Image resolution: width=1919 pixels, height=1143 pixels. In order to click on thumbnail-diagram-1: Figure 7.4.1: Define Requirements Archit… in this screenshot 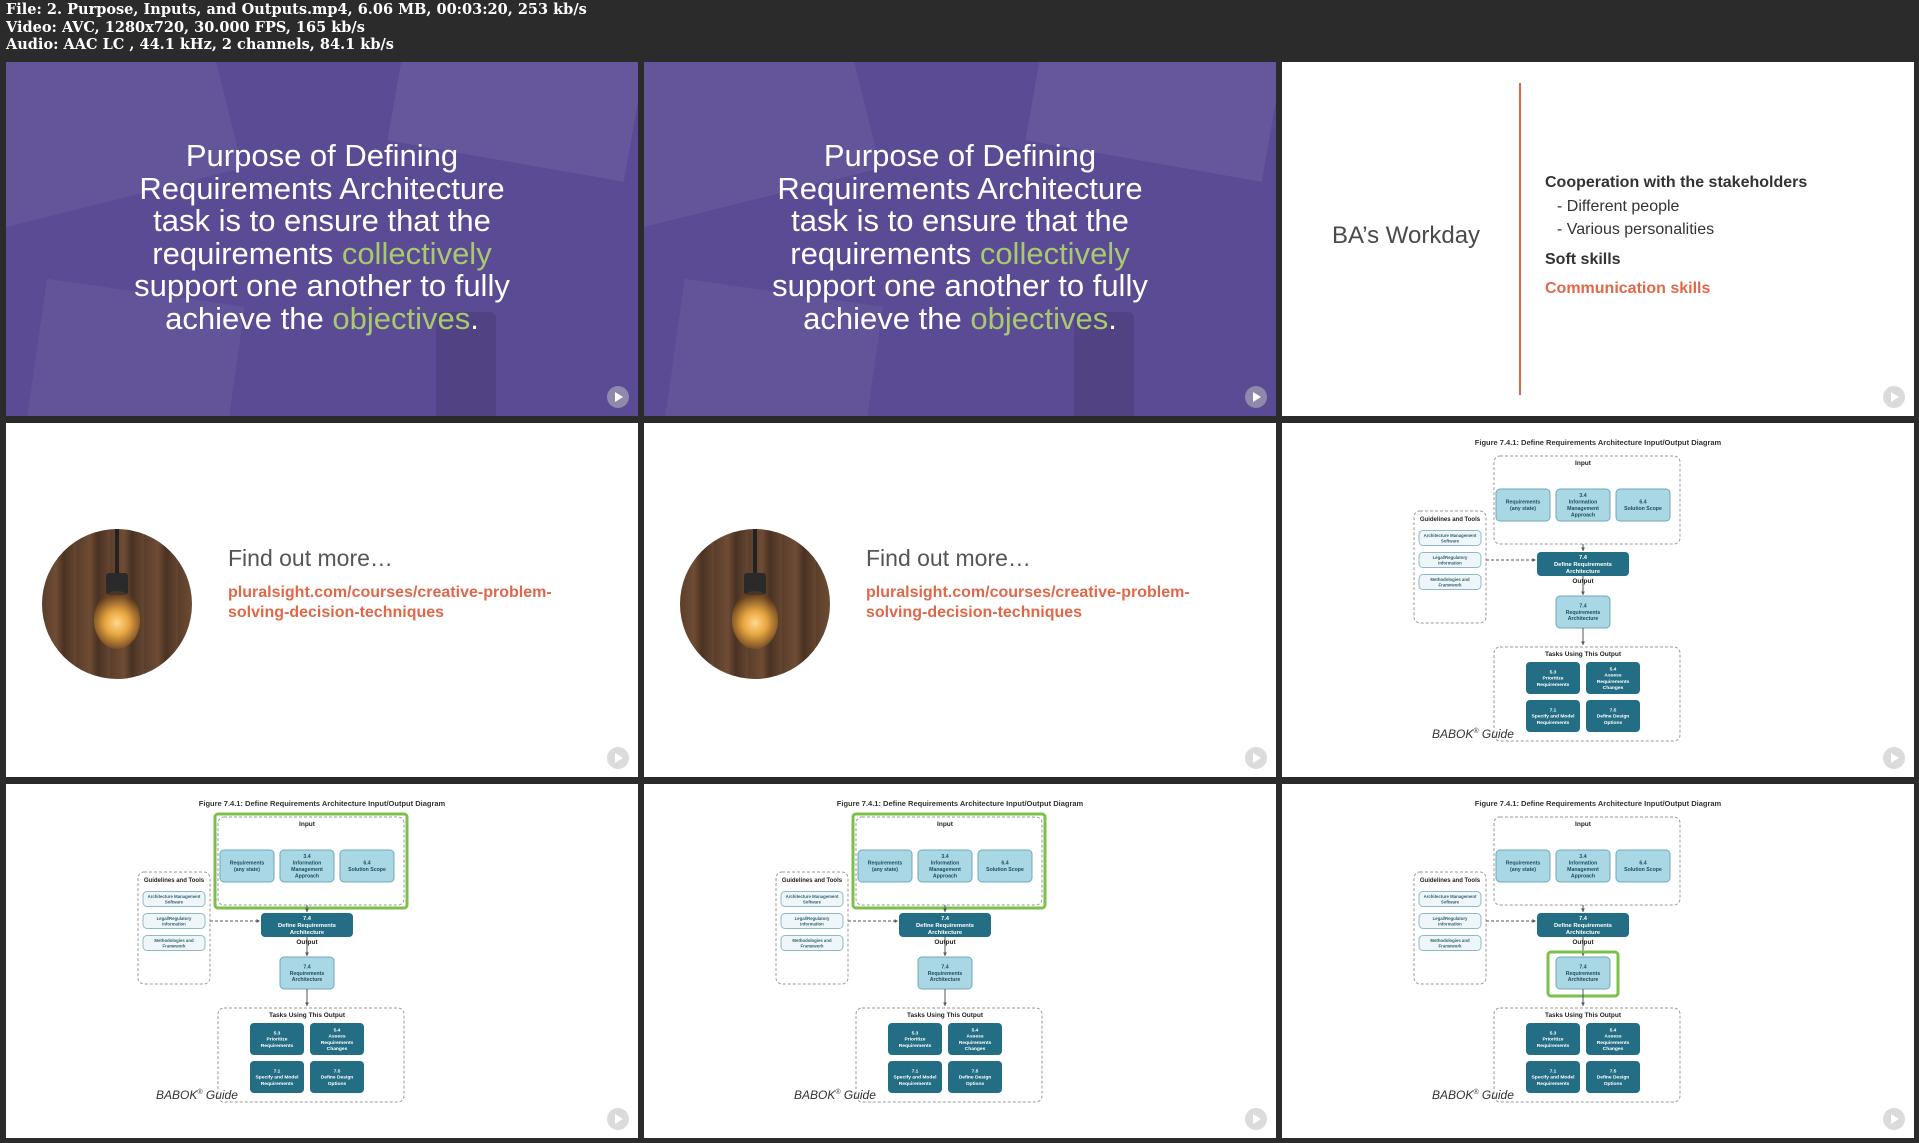, I will do `click(1598, 600)`.